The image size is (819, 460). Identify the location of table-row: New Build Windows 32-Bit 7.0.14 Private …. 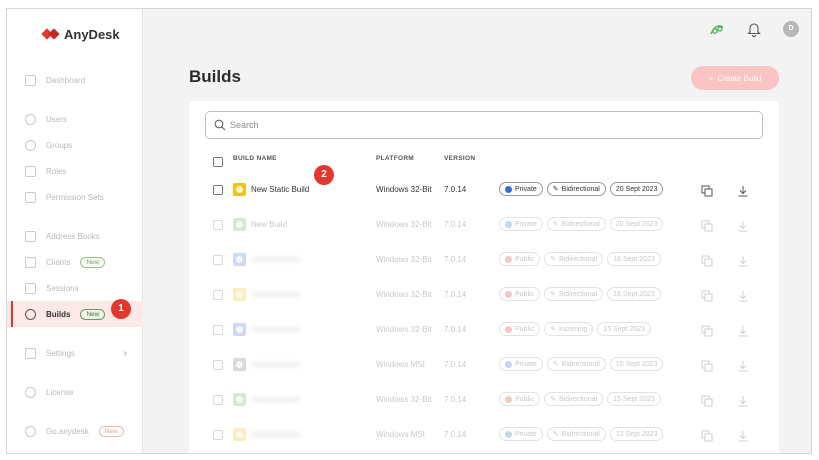
(484, 225).